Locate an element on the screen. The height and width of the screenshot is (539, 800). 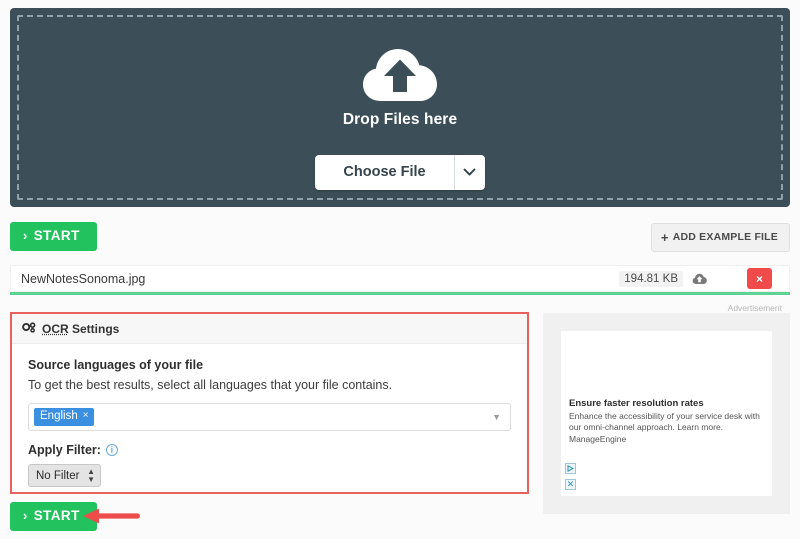
start-button-bottom-label: START is located at coordinates (56, 515).